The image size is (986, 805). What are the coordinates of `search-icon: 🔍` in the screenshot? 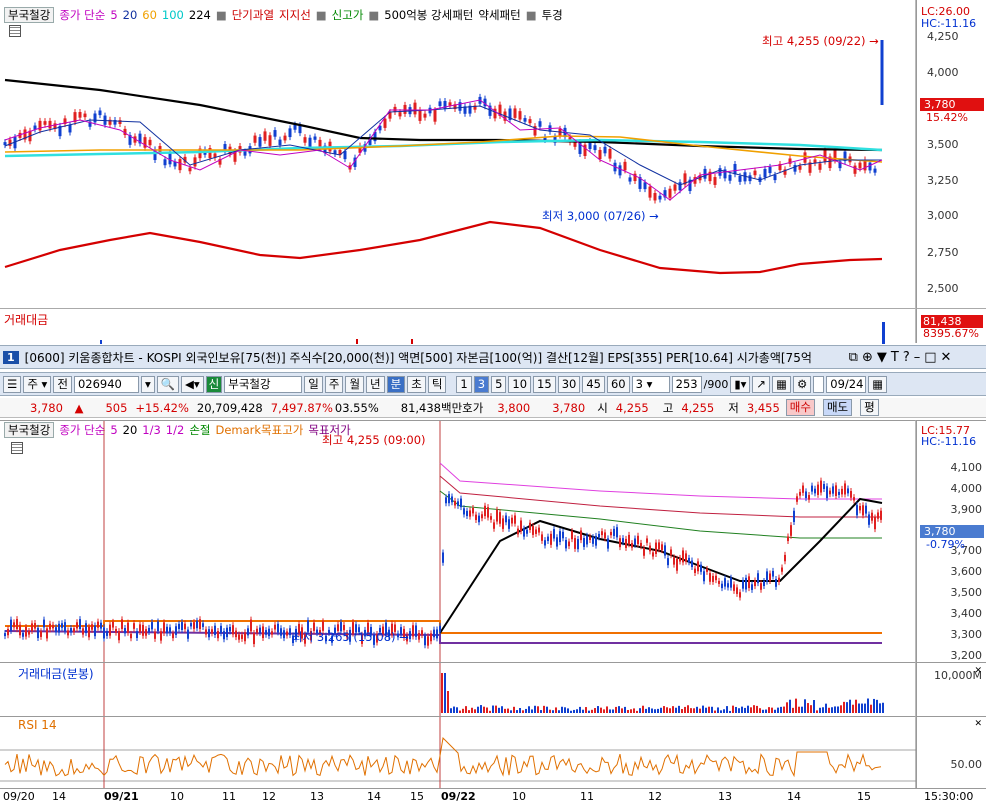 It's located at (168, 384).